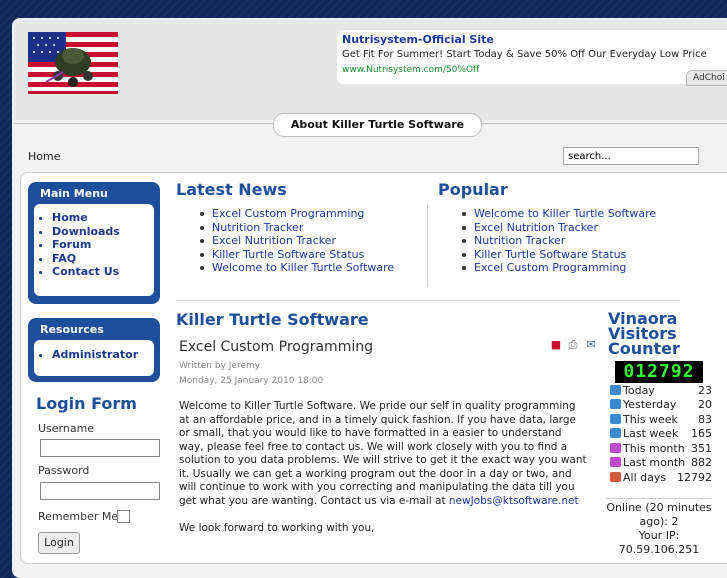 Image resolution: width=727 pixels, height=578 pixels. I want to click on menu-item-home: Home, so click(103, 218).